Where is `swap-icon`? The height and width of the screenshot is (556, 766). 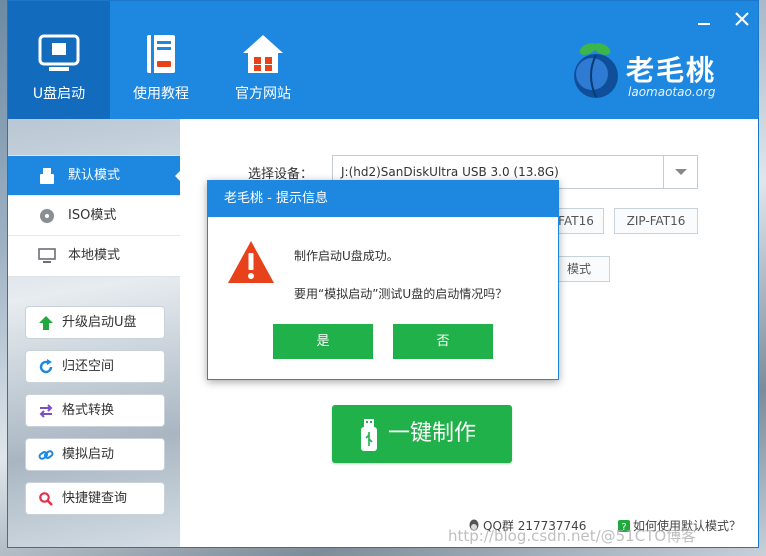 swap-icon is located at coordinates (46, 411).